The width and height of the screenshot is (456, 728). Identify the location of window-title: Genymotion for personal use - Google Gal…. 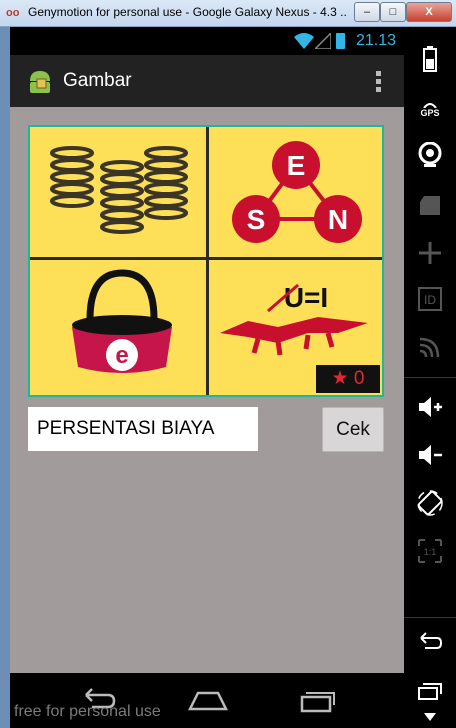
(188, 12).